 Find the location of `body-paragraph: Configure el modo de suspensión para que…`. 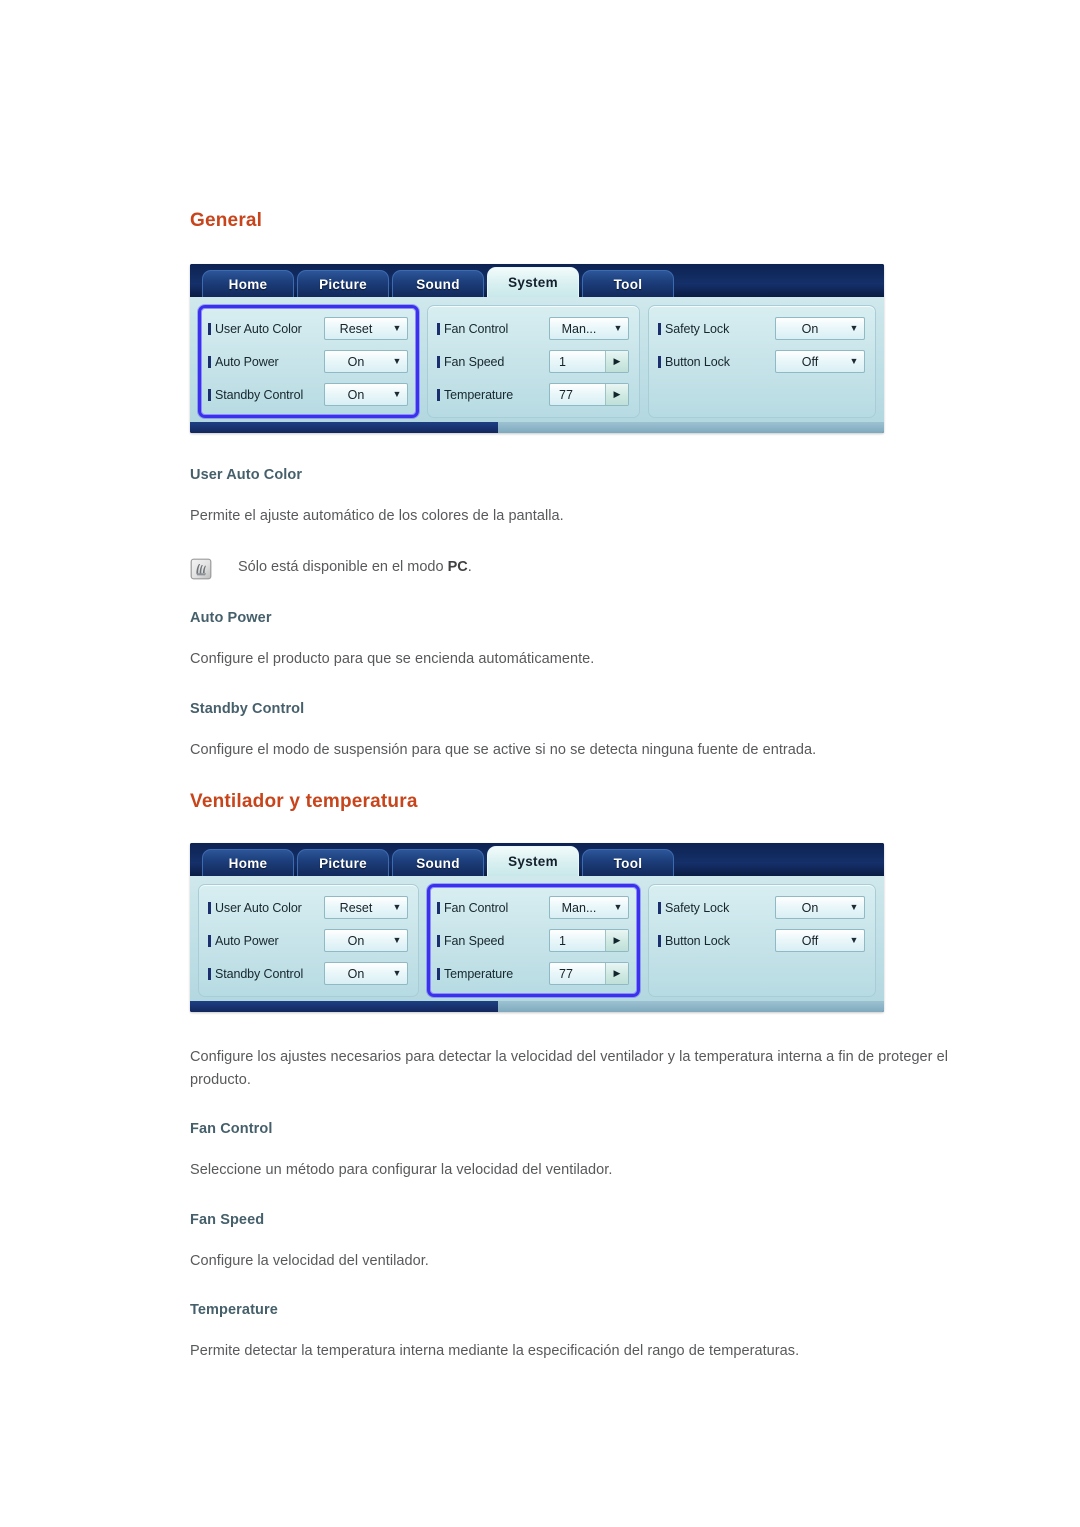

body-paragraph: Configure el modo de suspensión para que… is located at coordinates (503, 749).